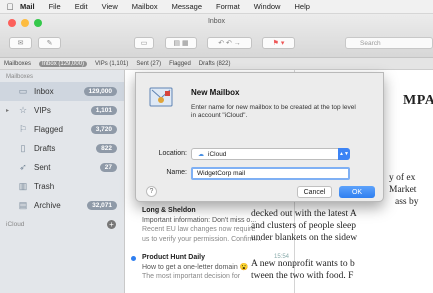  What do you see at coordinates (62, 205) in the screenshot?
I see `sidebar-item-archive: ▤ Archive 32,071` at bounding box center [62, 205].